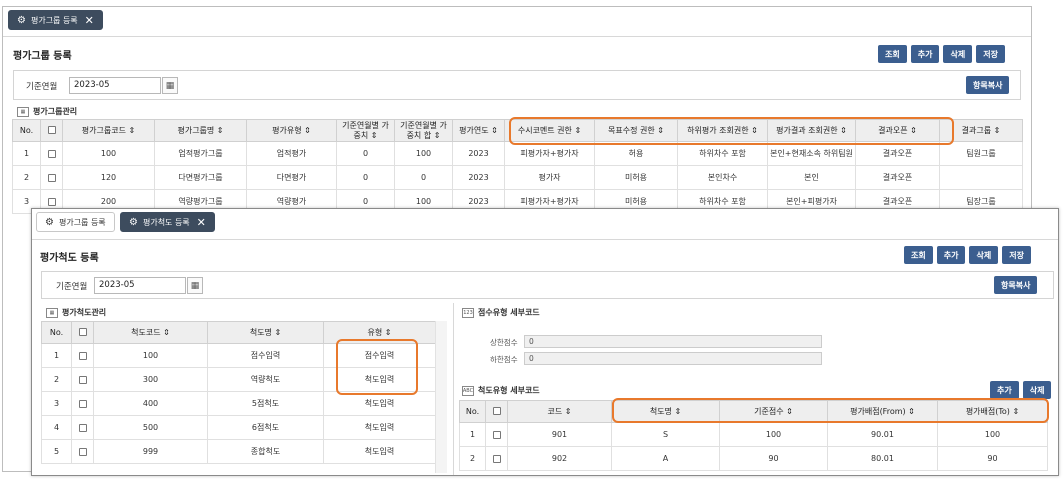 This screenshot has height=479, width=1063. What do you see at coordinates (981, 130) in the screenshot?
I see `col-result-group: 결과그룹 ⇕` at bounding box center [981, 130].